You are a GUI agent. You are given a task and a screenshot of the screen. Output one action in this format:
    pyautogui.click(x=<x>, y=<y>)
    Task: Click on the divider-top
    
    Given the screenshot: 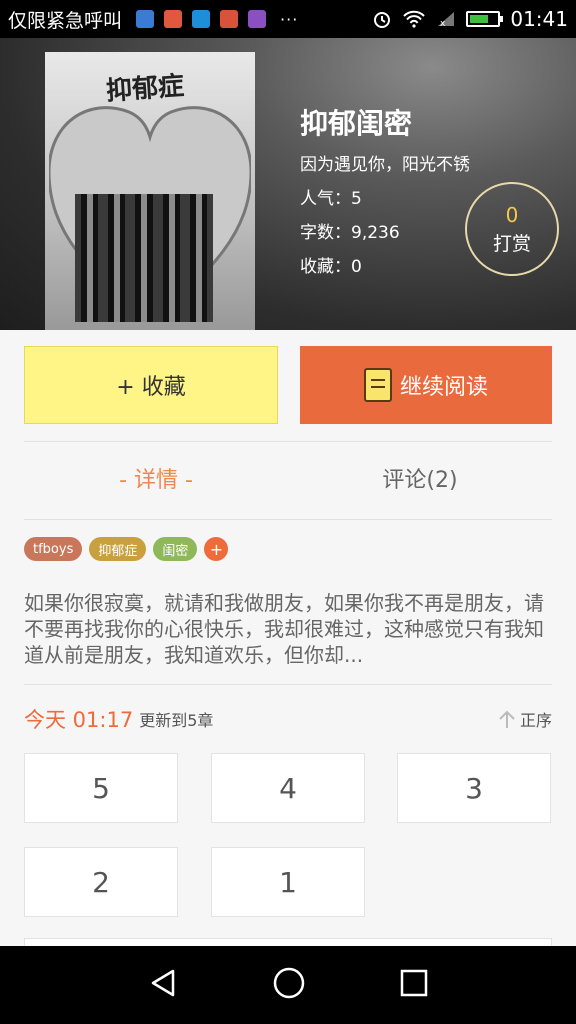 What is the action you would take?
    pyautogui.click(x=288, y=441)
    